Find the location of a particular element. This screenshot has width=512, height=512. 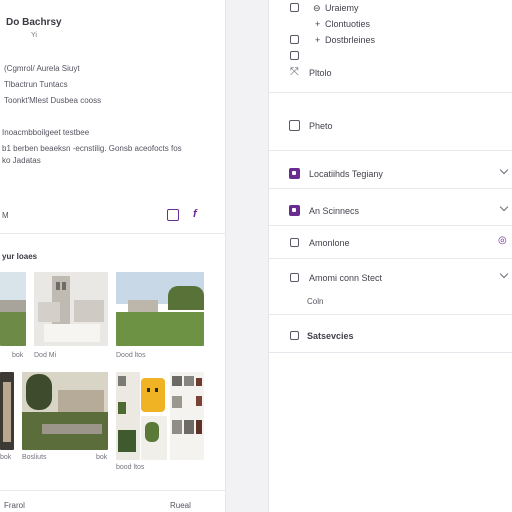

section-scinnecs: An Scinnecs is located at coordinates (334, 211).